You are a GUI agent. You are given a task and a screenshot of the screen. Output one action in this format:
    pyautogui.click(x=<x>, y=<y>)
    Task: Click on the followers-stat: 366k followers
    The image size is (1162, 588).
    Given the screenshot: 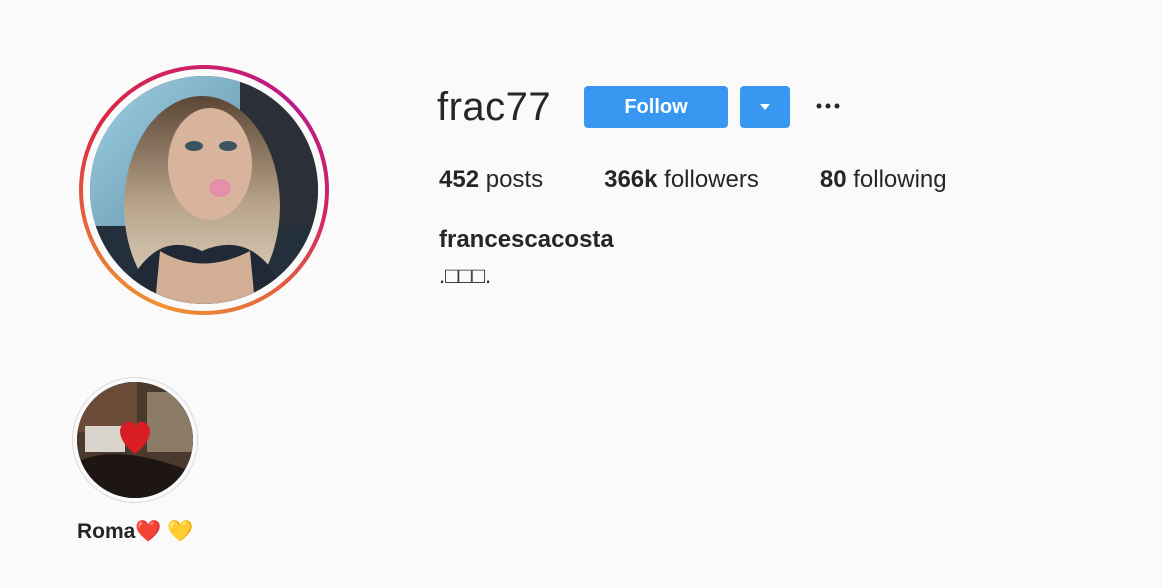 What is the action you would take?
    pyautogui.click(x=681, y=180)
    